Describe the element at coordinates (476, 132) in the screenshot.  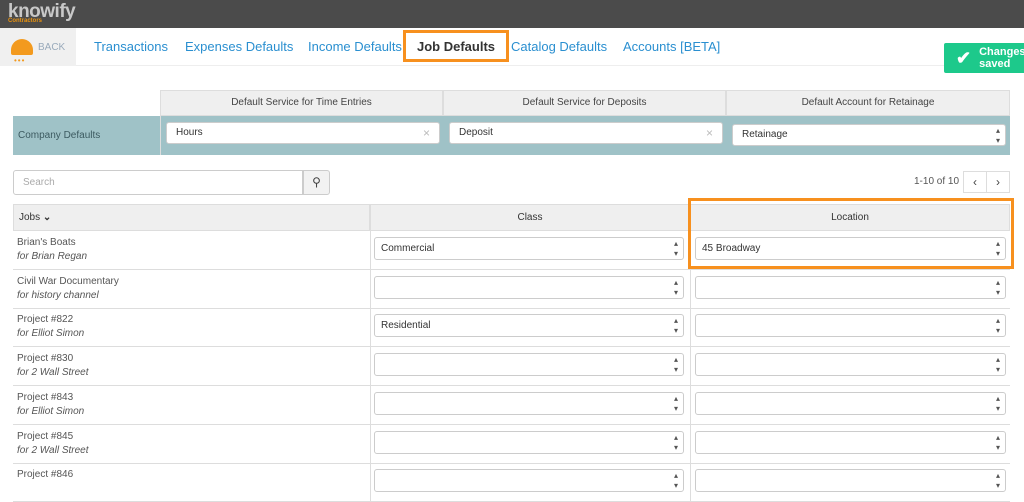
I see `deposits-value: Deposit` at that location.